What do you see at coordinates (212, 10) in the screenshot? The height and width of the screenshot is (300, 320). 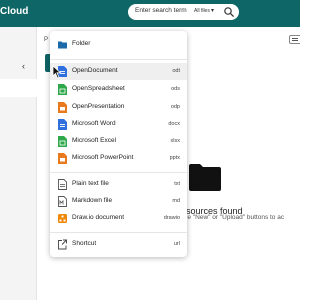 I see `chevron-down-icon: ▾` at bounding box center [212, 10].